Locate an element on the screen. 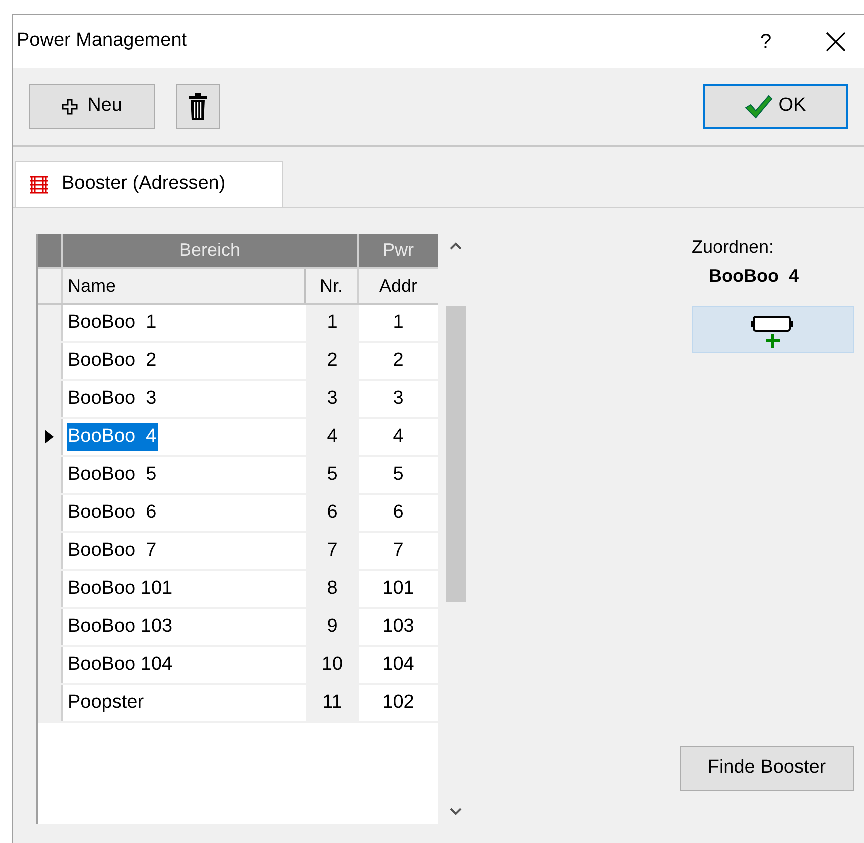  scroll-up-icon is located at coordinates (456, 246).